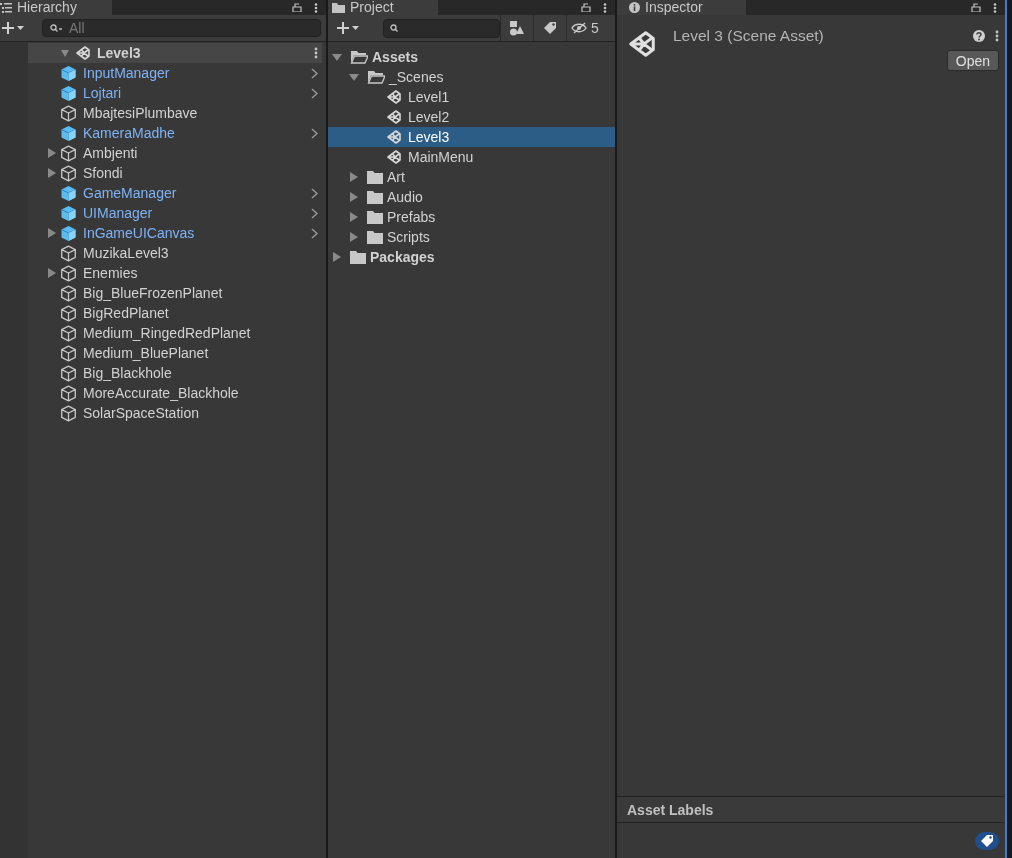  What do you see at coordinates (126, 313) in the screenshot?
I see `hierarchy-item: BigRedPlanet` at bounding box center [126, 313].